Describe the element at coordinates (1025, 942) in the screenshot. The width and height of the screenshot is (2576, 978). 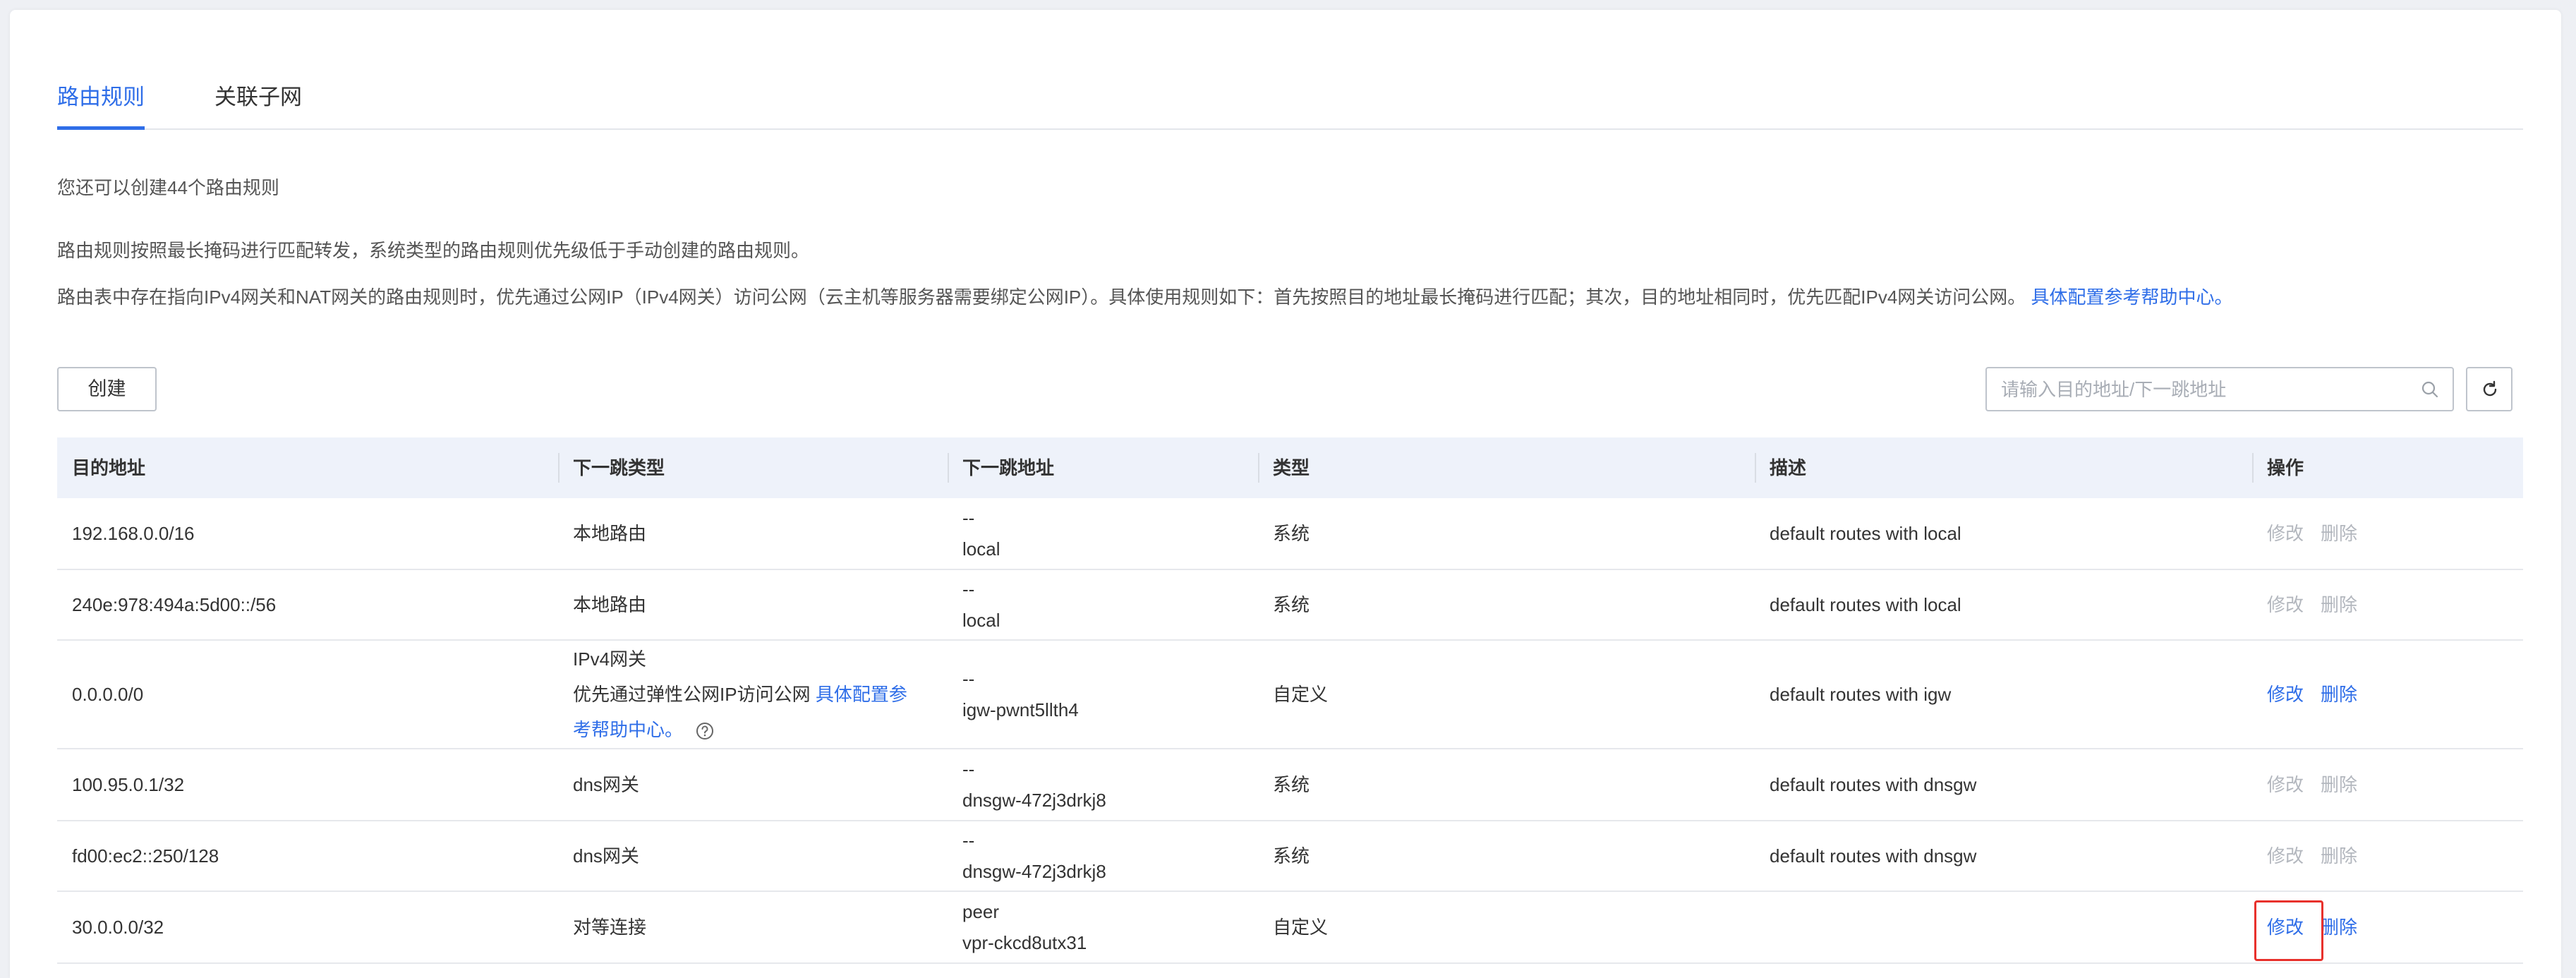
I see `next-hop-address-bottom: vpr-ckcd8utx31` at that location.